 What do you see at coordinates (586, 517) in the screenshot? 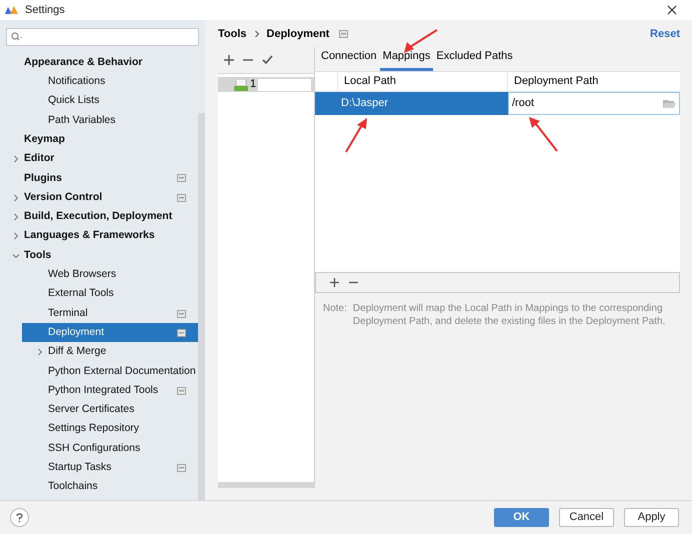
I see `cancel-button: Cancel` at bounding box center [586, 517].